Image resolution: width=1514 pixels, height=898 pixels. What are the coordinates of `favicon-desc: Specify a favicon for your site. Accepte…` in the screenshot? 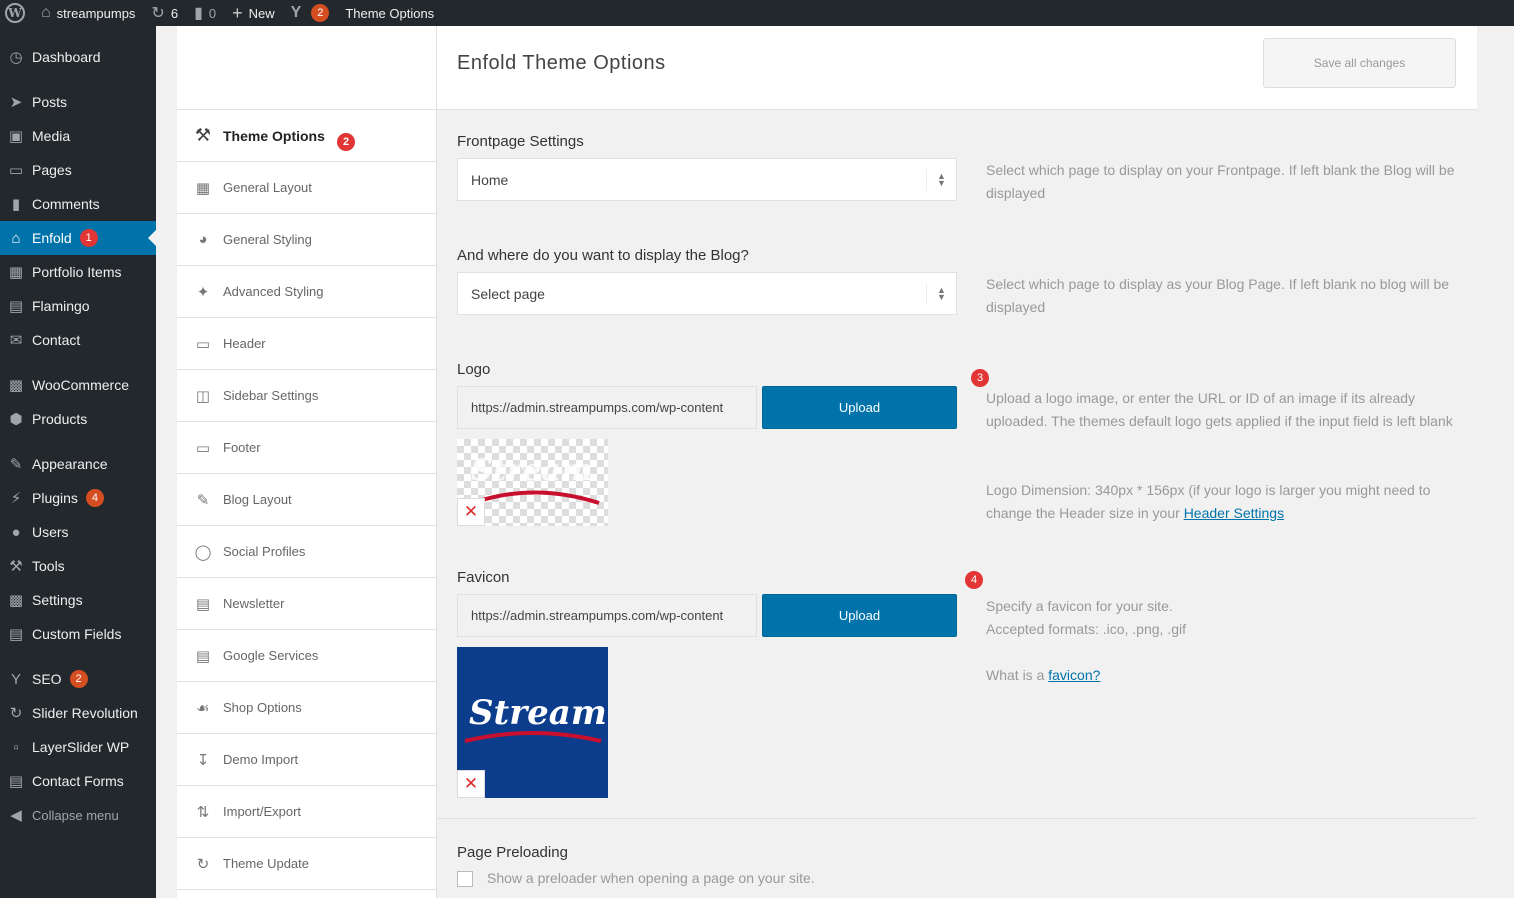 It's located at (1223, 618).